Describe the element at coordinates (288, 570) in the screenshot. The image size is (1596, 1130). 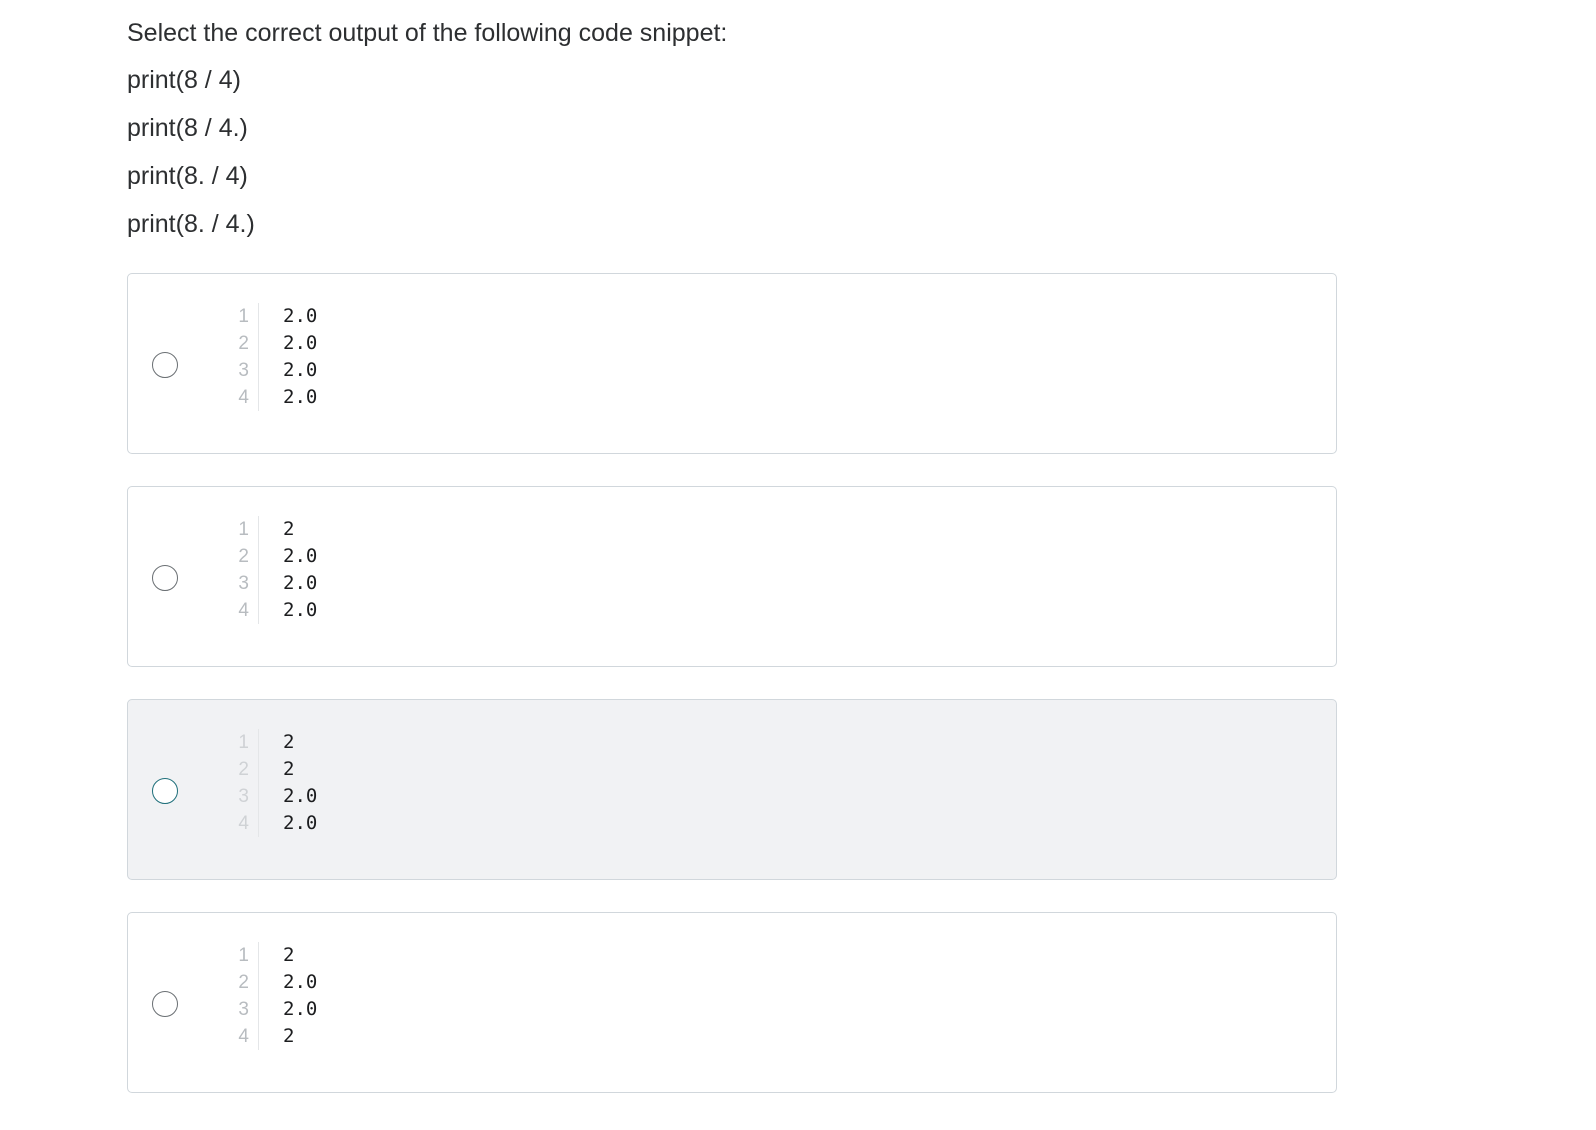
I see `code-lines: 2 2.0 2.0 2.0` at that location.